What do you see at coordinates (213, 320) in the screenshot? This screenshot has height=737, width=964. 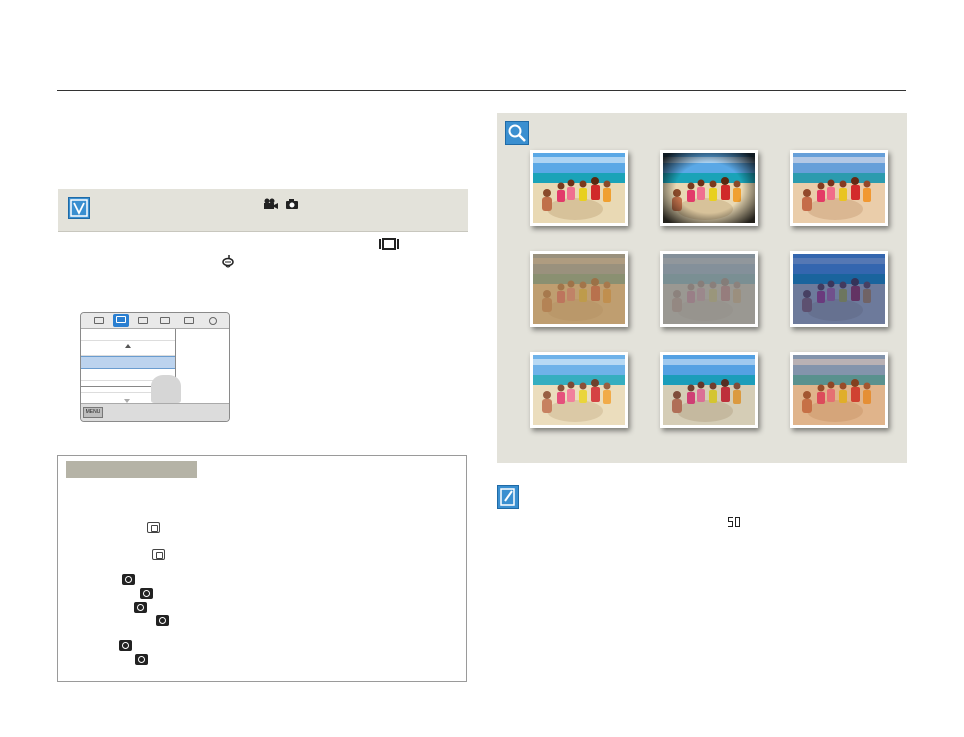 I see `tab-settings-icon` at bounding box center [213, 320].